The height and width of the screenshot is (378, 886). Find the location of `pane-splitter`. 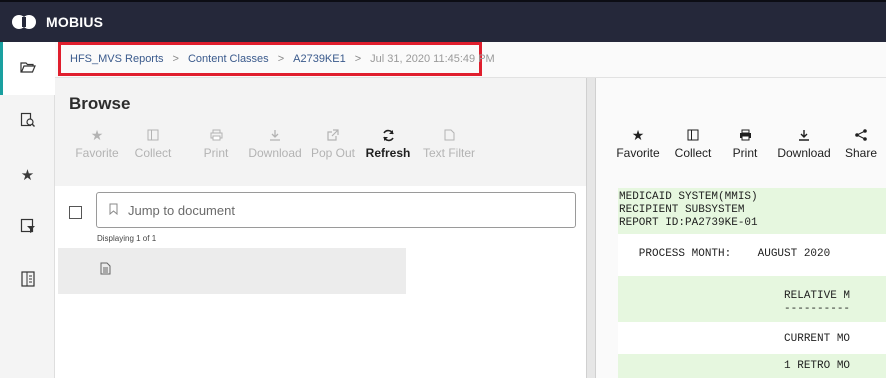

pane-splitter is located at coordinates (591, 228).